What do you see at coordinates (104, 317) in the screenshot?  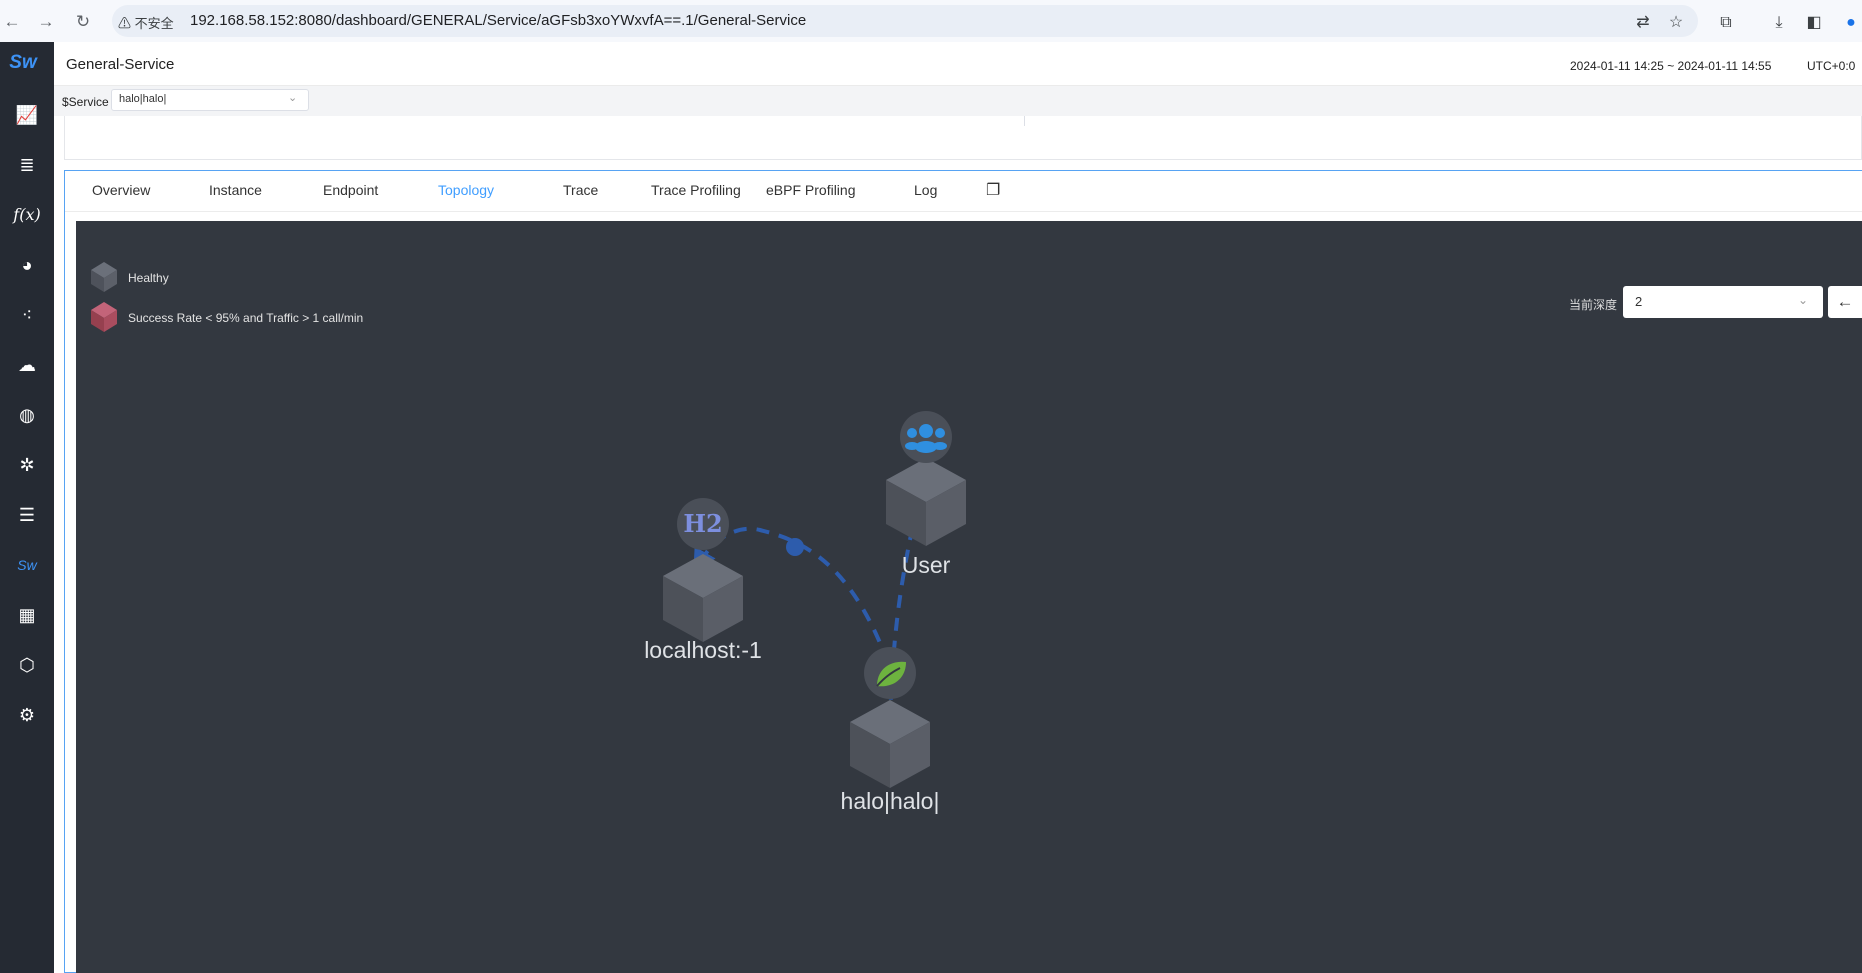 I see `legend-warning-cube-icon` at bounding box center [104, 317].